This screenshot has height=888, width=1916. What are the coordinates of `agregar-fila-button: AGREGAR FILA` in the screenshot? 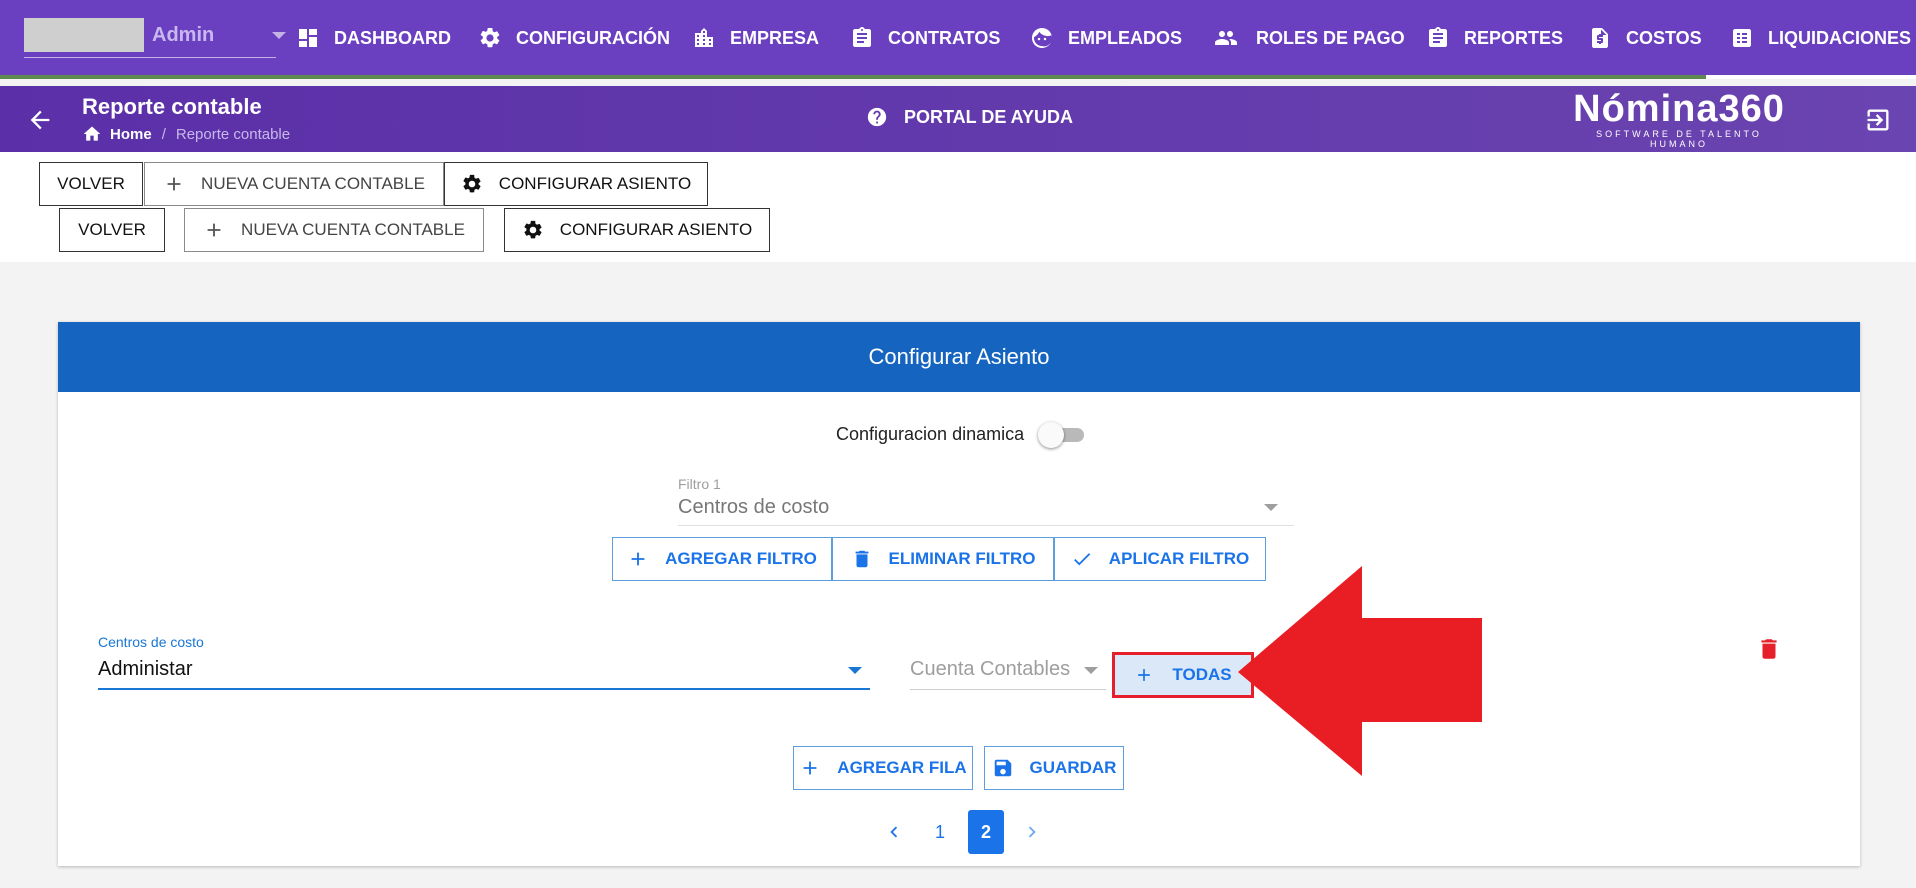 It's located at (883, 768).